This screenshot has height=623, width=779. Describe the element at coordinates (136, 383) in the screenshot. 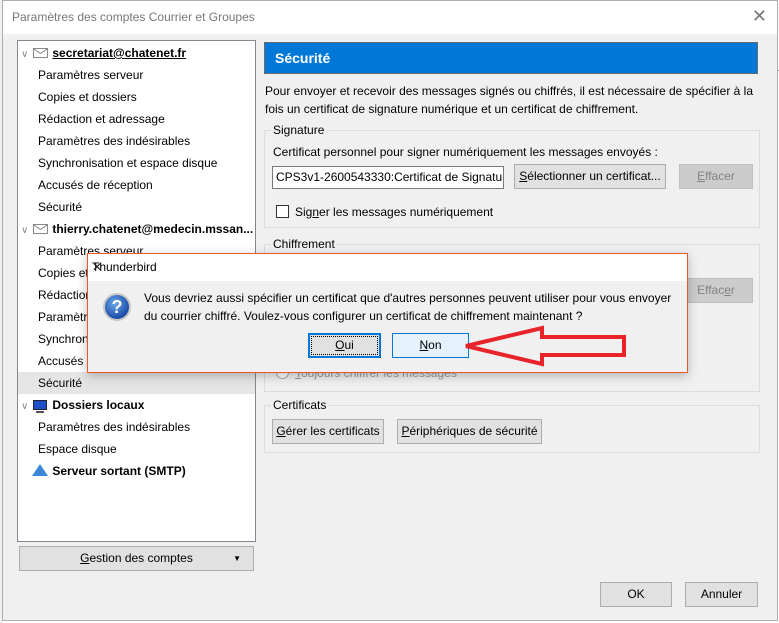

I see `tree-item-security-selected: Sécurité` at that location.